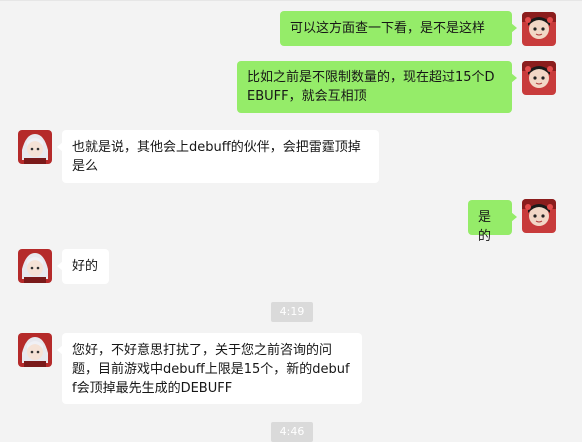 The height and width of the screenshot is (442, 582). Describe the element at coordinates (292, 432) in the screenshot. I see `timestamp: 4:46` at that location.